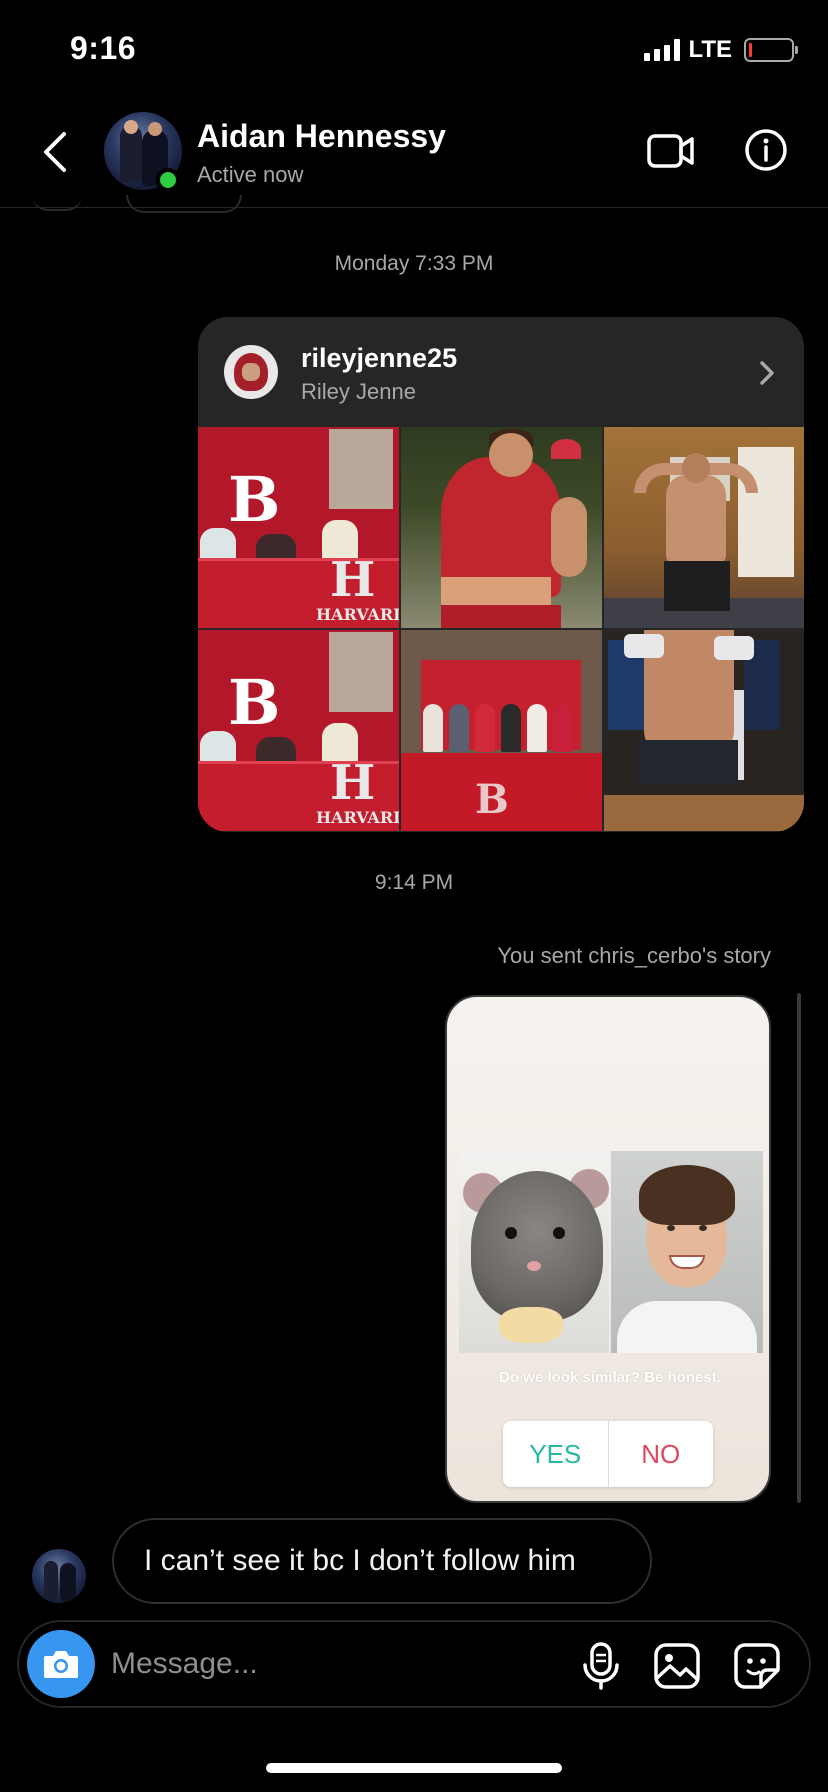 The height and width of the screenshot is (1792, 828). Describe the element at coordinates (379, 358) in the screenshot. I see `profile-username: rileyjenne25` at that location.